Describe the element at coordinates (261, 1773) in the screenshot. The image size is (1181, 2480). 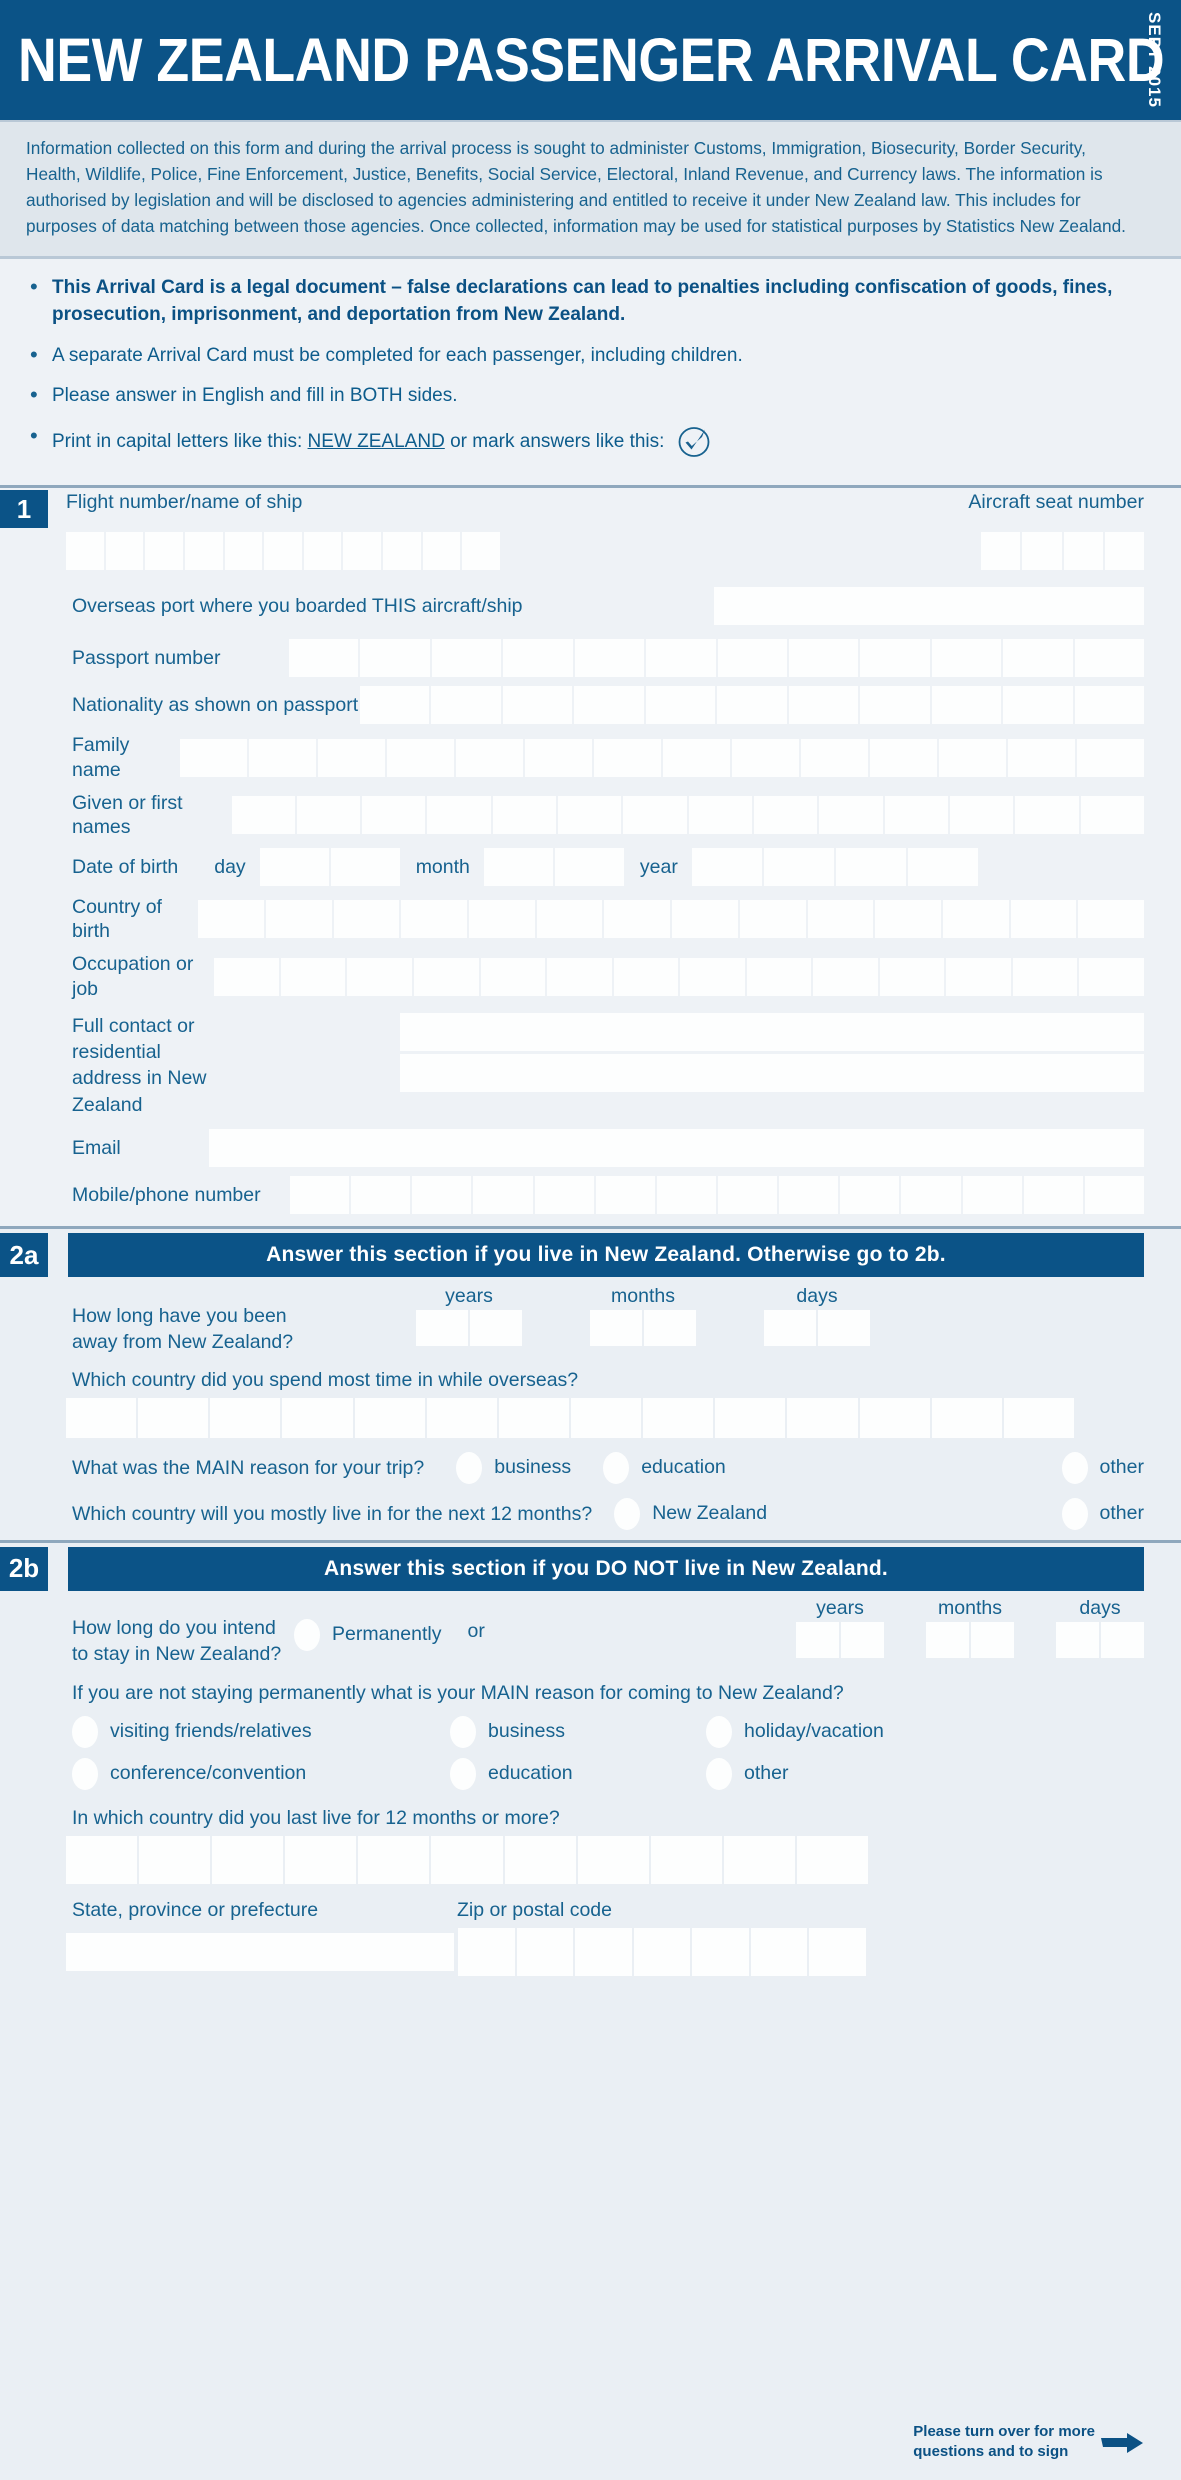
I see `visit-reason-option-conference: conference/convention` at that location.